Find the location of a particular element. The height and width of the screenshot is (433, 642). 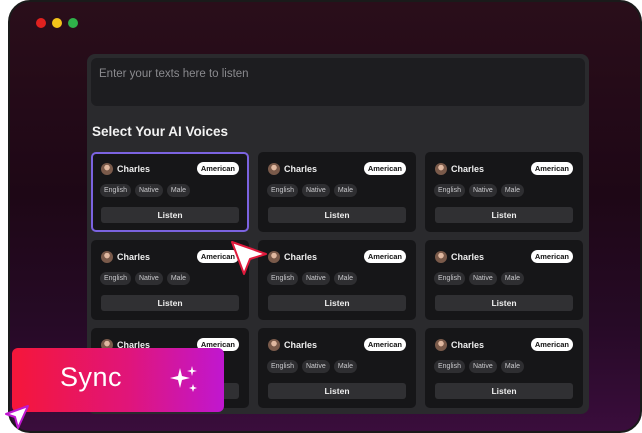

voice-card: CharlesAmericanEnglishNativeMaleListen is located at coordinates (170, 280).